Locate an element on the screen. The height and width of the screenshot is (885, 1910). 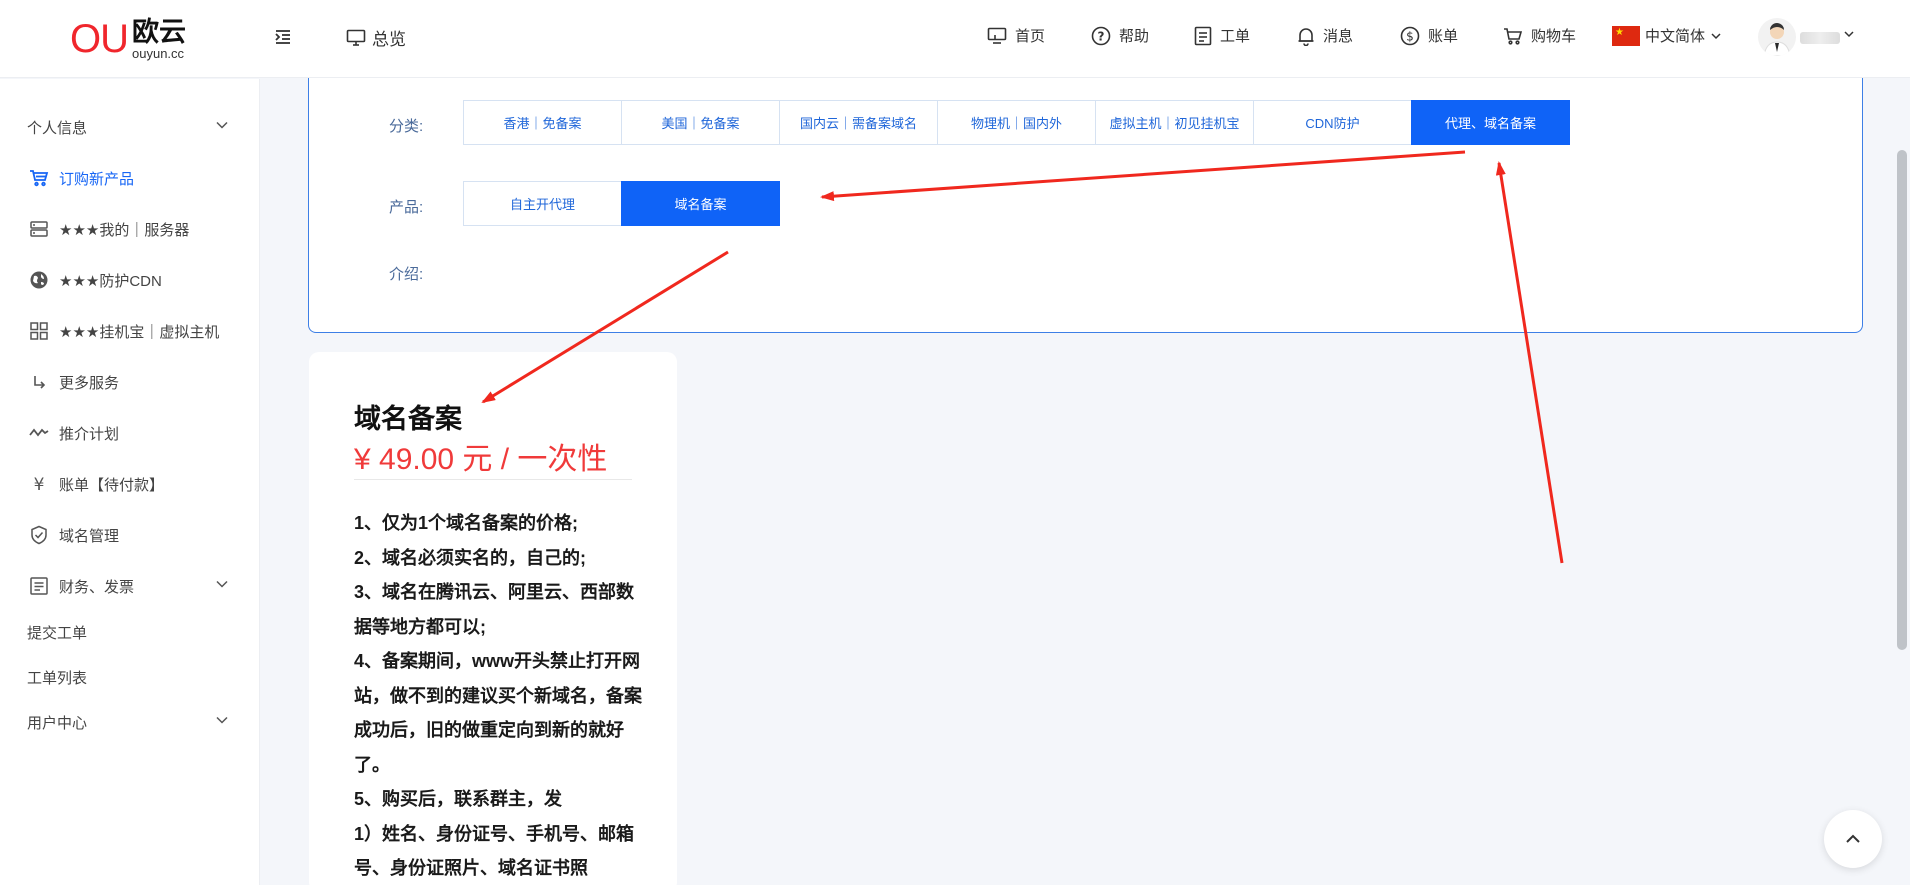
check-shield-icon is located at coordinates (39, 535).